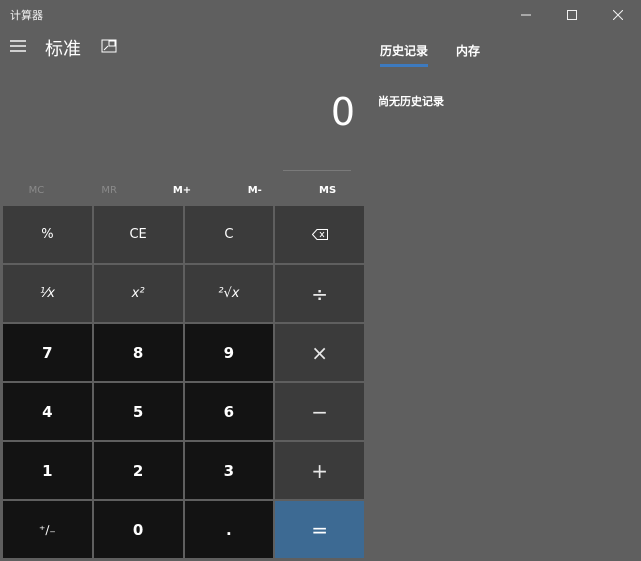 The width and height of the screenshot is (641, 561). What do you see at coordinates (254, 190) in the screenshot?
I see `memory-subtract-button: M-` at bounding box center [254, 190].